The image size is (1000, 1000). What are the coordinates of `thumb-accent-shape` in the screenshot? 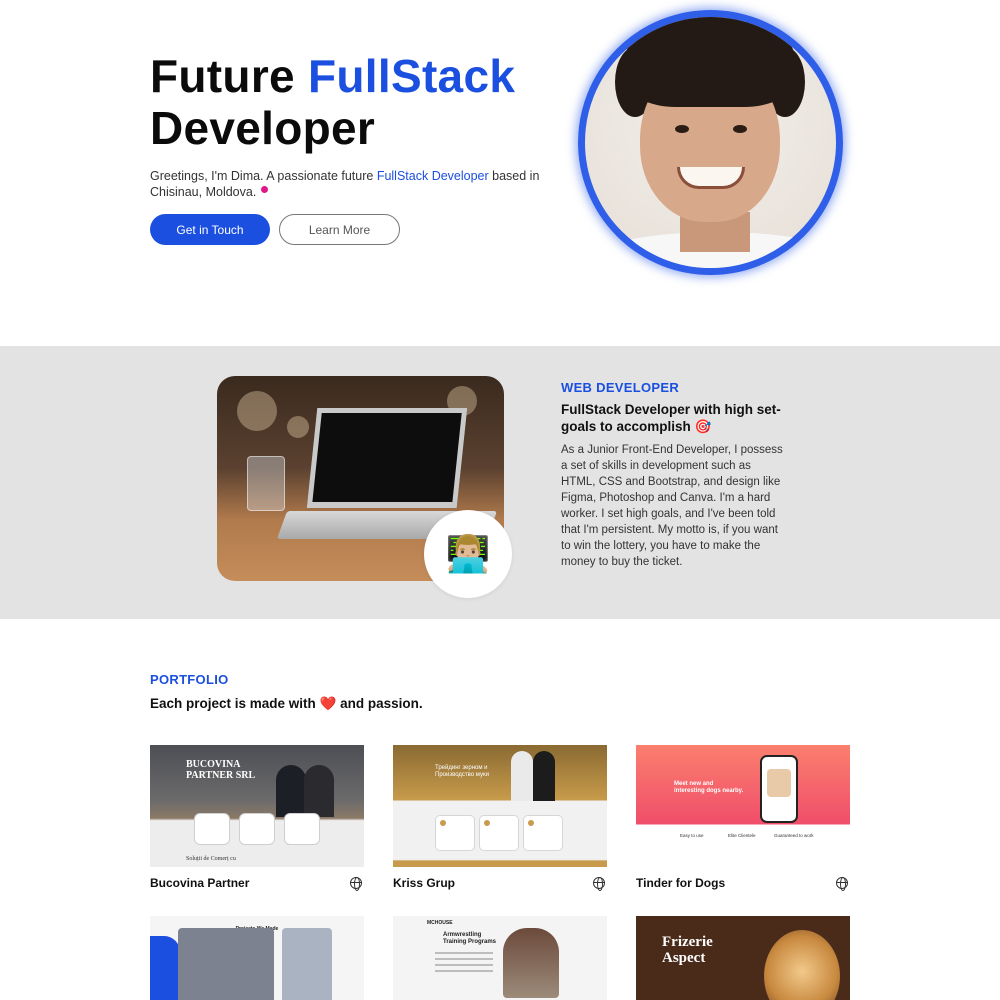 It's located at (165, 968).